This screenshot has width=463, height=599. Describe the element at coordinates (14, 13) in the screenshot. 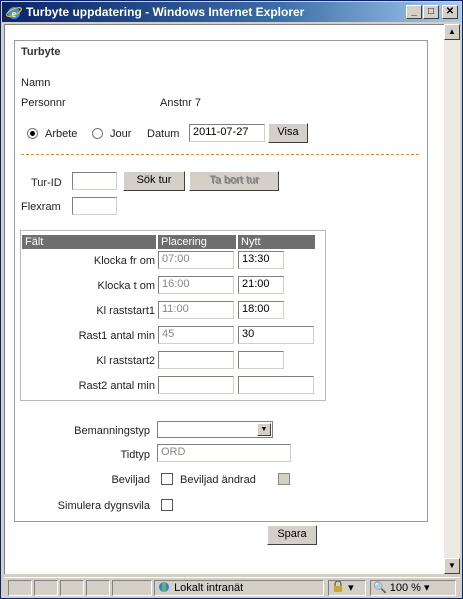

I see `ie-logo-icon: e` at that location.